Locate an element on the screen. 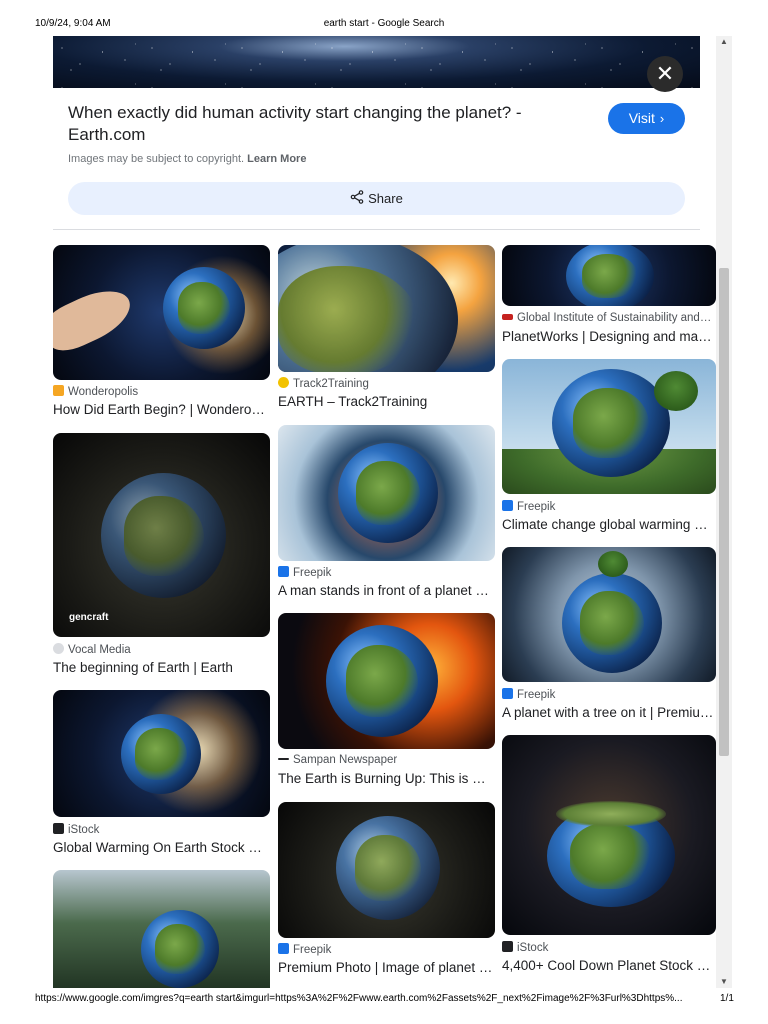  scrollbar: ▲ ▼ is located at coordinates (724, 512).